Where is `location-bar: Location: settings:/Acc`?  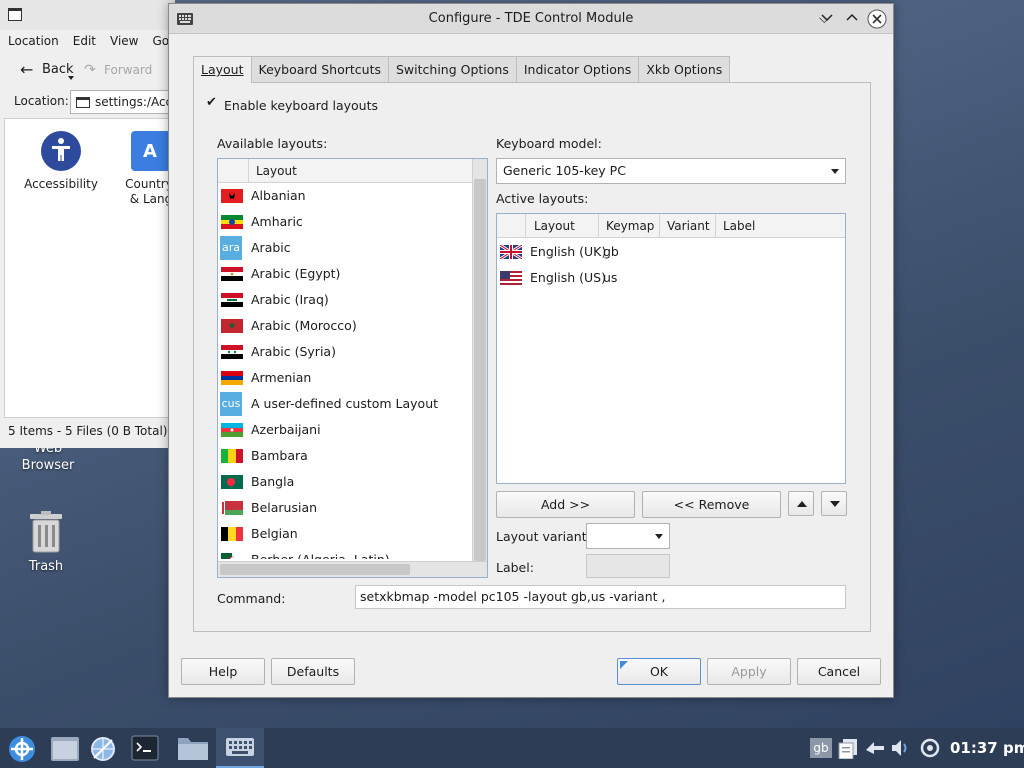
location-bar: Location: settings:/Acc is located at coordinates (87, 102).